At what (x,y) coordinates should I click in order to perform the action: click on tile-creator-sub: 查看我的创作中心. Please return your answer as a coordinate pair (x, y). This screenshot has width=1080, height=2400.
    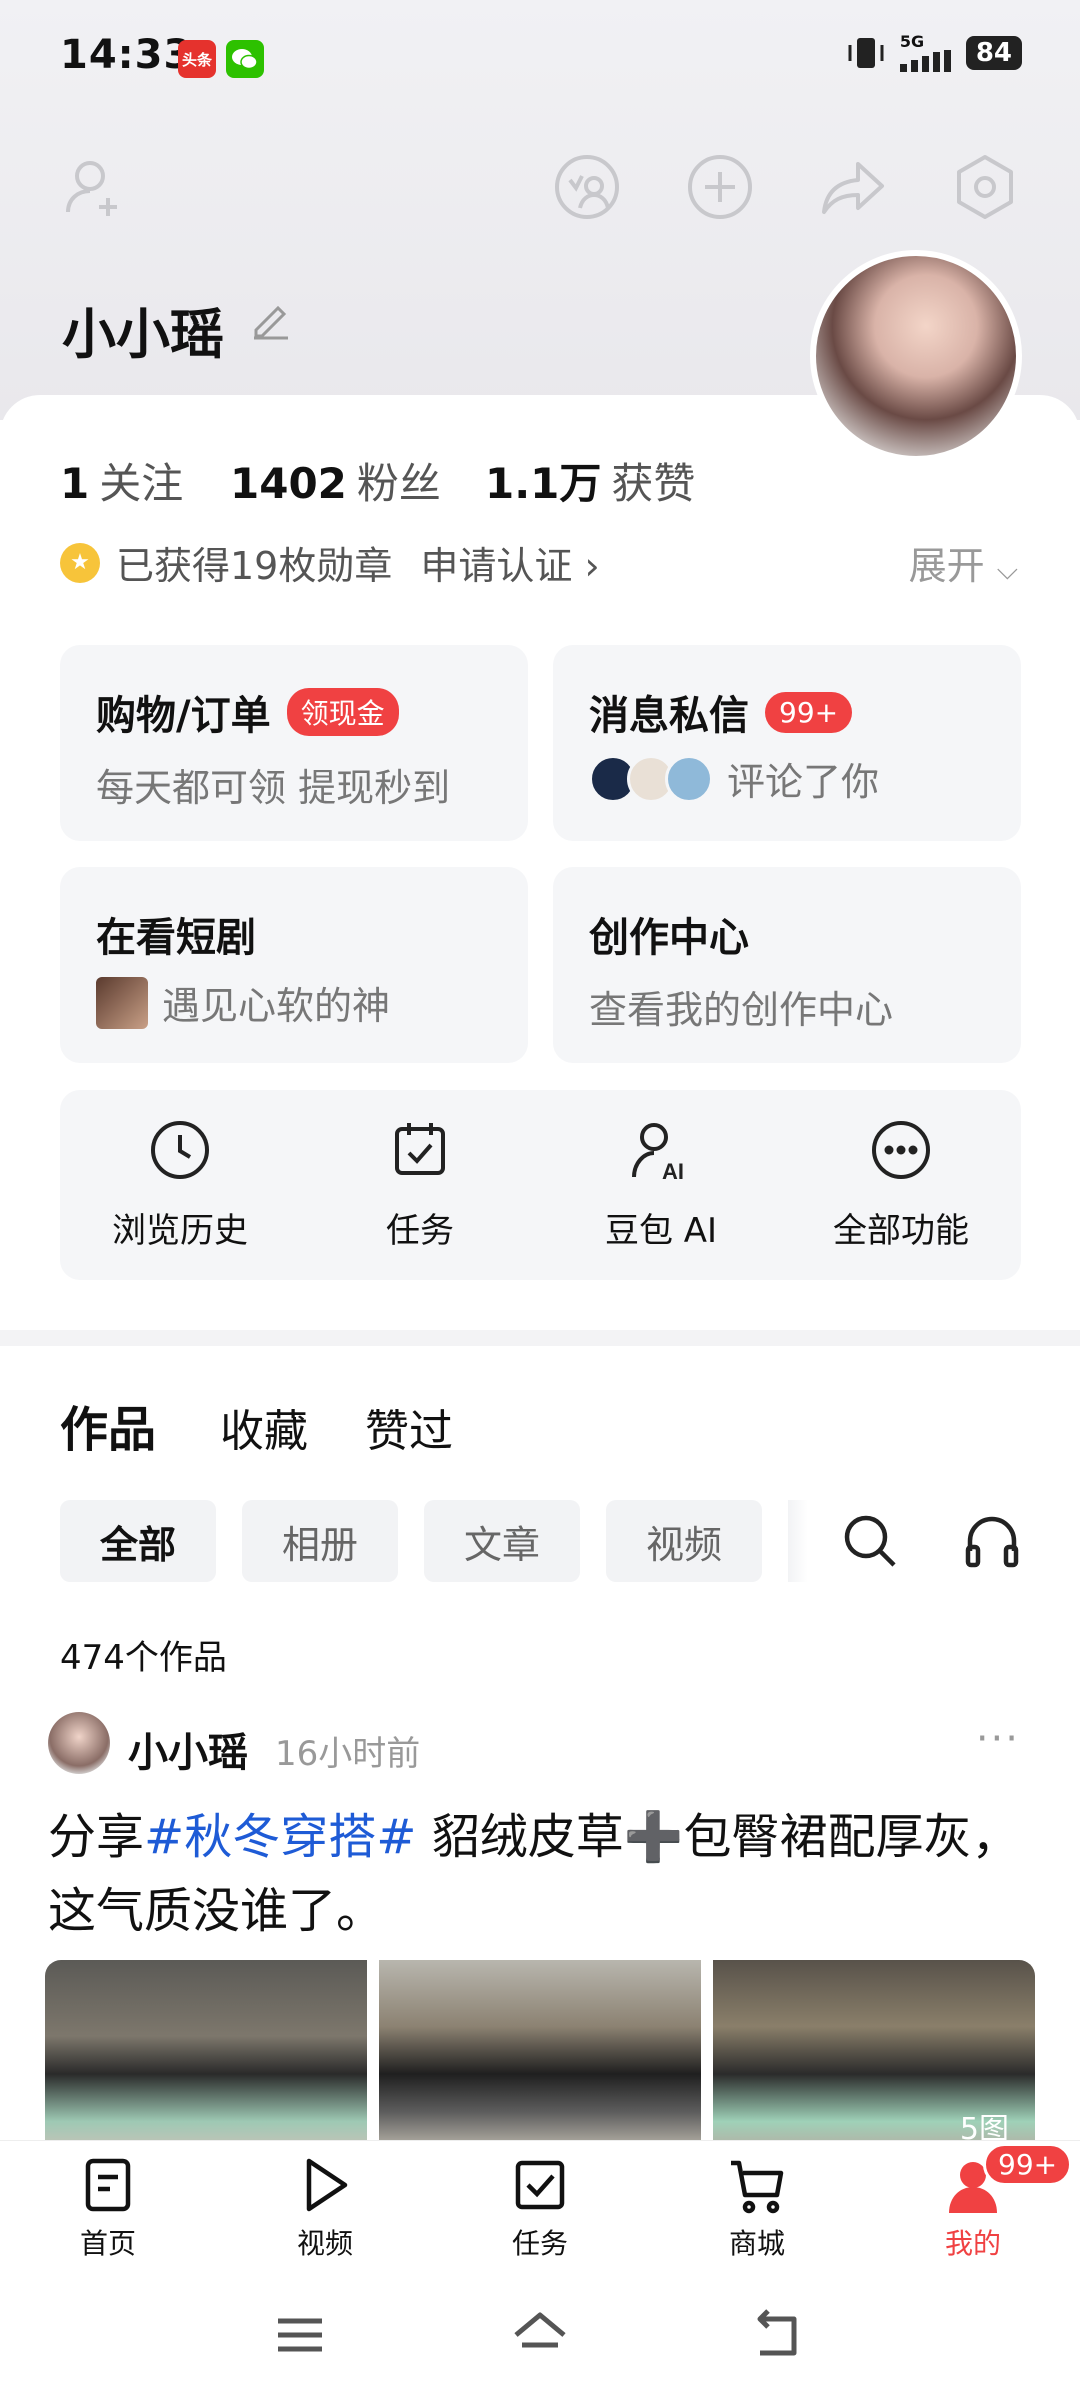
    Looking at the image, I should click on (741, 1010).